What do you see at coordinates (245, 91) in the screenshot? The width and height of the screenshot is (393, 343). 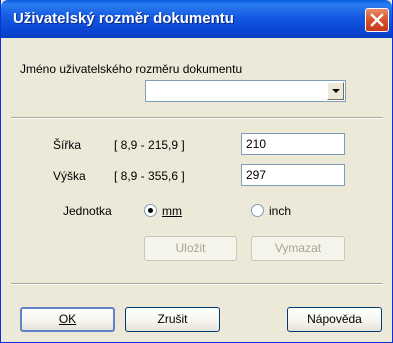 I see `name-combobox` at bounding box center [245, 91].